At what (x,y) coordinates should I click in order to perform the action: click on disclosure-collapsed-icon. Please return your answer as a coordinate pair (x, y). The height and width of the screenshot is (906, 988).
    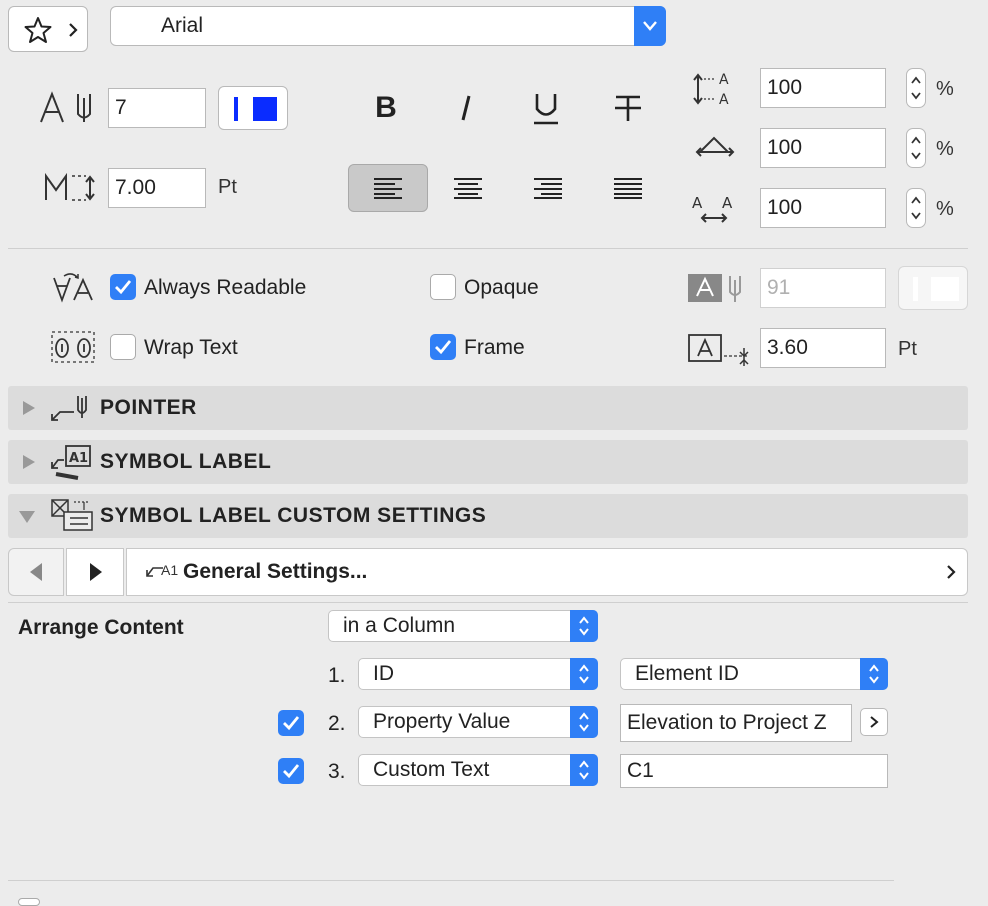
    Looking at the image, I should click on (29, 462).